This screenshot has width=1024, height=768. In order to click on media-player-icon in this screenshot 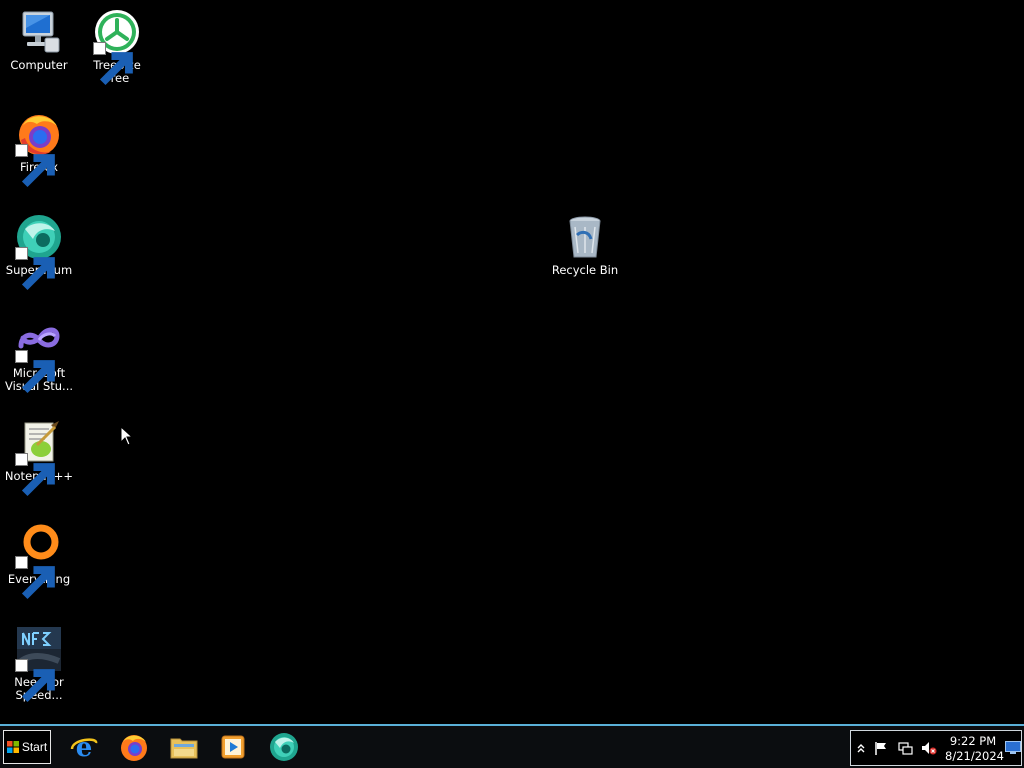, I will do `click(233, 747)`.